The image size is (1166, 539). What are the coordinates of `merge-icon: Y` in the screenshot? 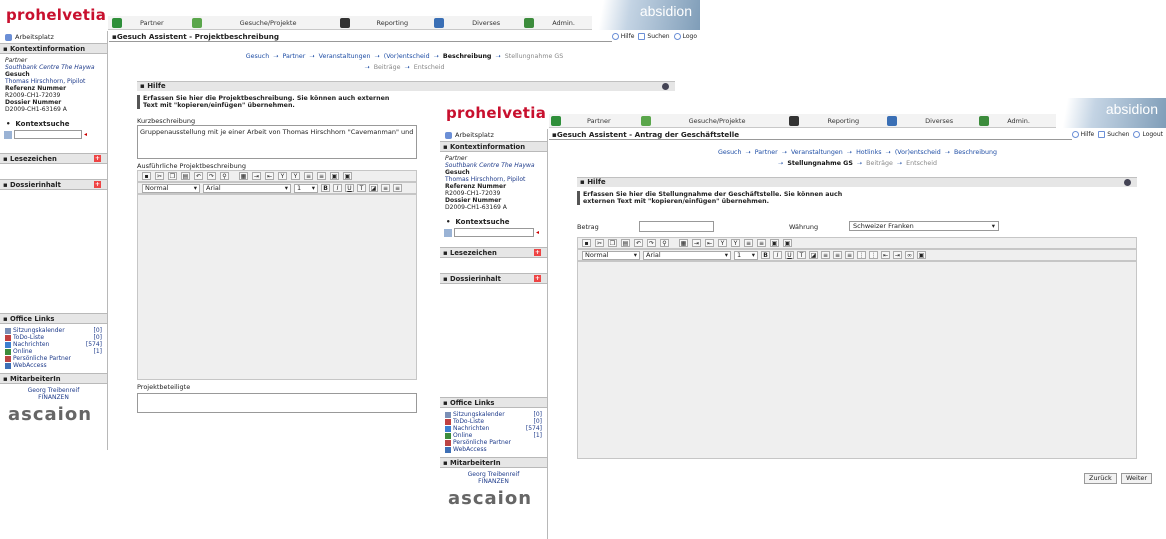 It's located at (735, 243).